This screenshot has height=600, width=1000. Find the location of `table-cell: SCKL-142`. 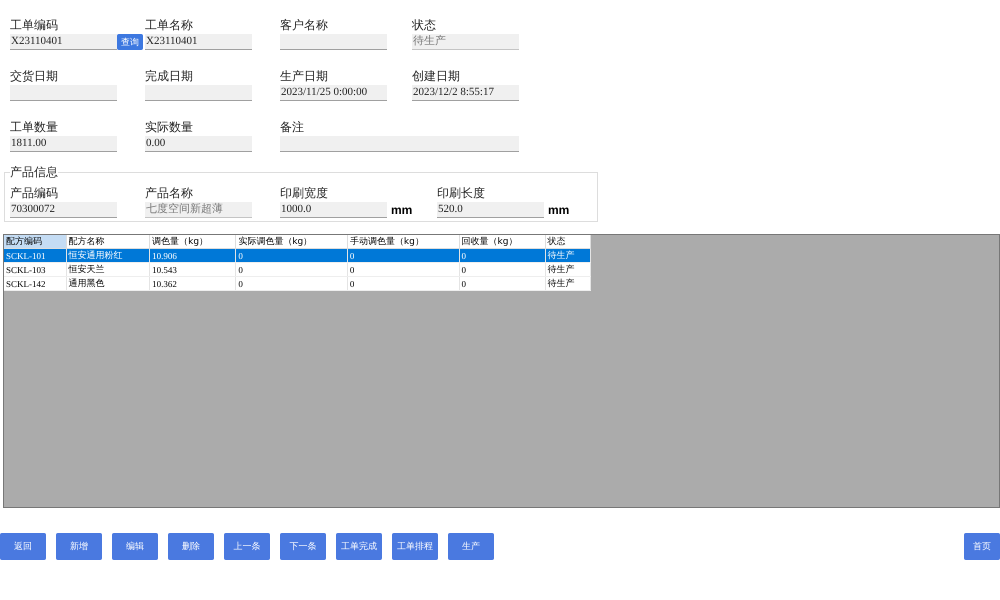

table-cell: SCKL-142 is located at coordinates (35, 283).